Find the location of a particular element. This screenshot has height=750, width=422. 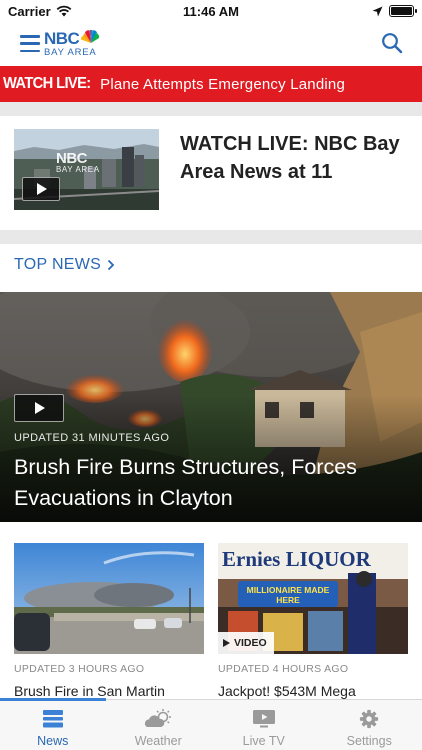

live-tv-icon is located at coordinates (263, 719).